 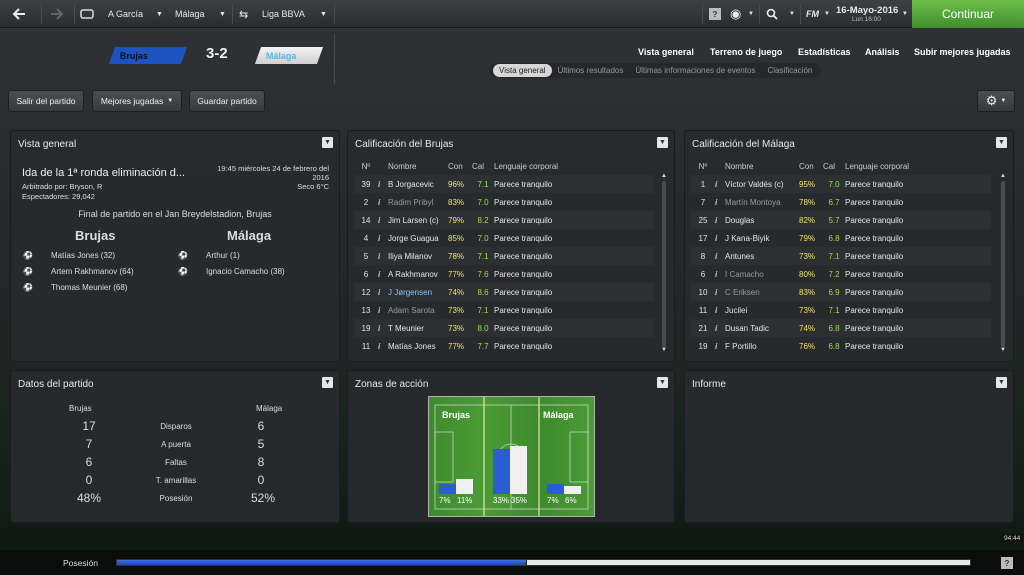 I want to click on action-zones-menu-icon: ▼, so click(x=662, y=382).